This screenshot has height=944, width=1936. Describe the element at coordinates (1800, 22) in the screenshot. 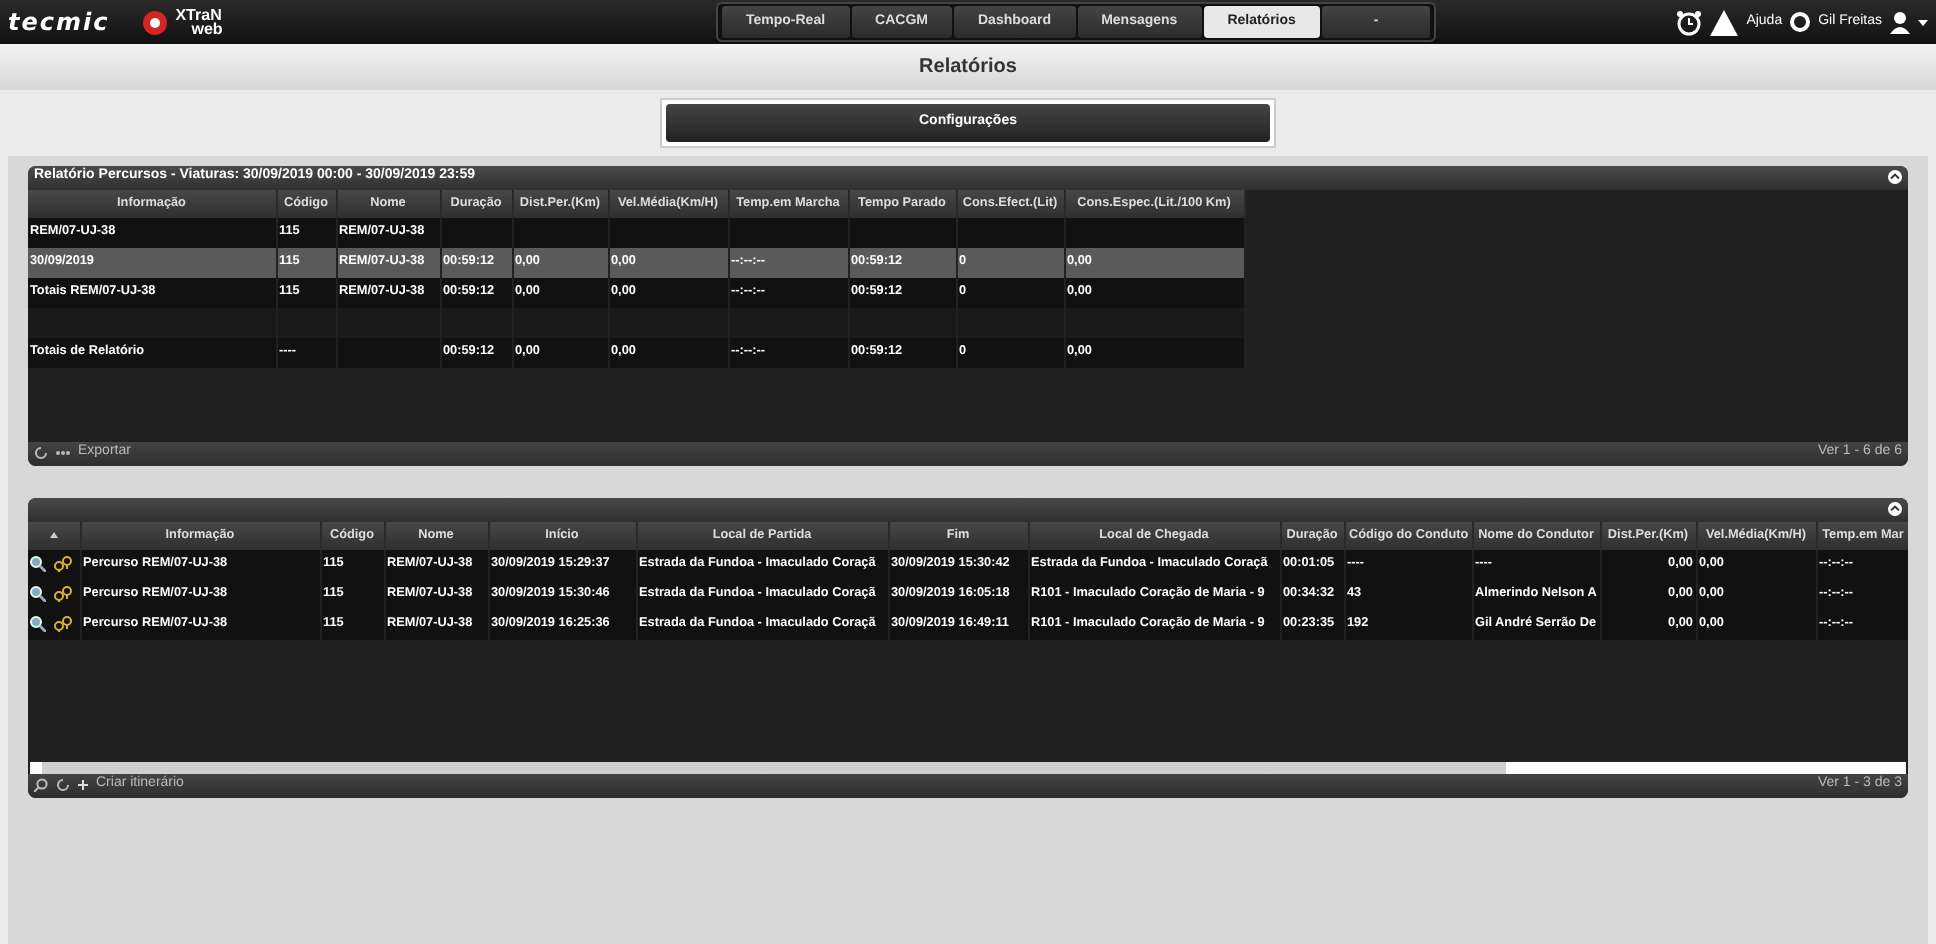

I see `lifebuoy-icon` at that location.